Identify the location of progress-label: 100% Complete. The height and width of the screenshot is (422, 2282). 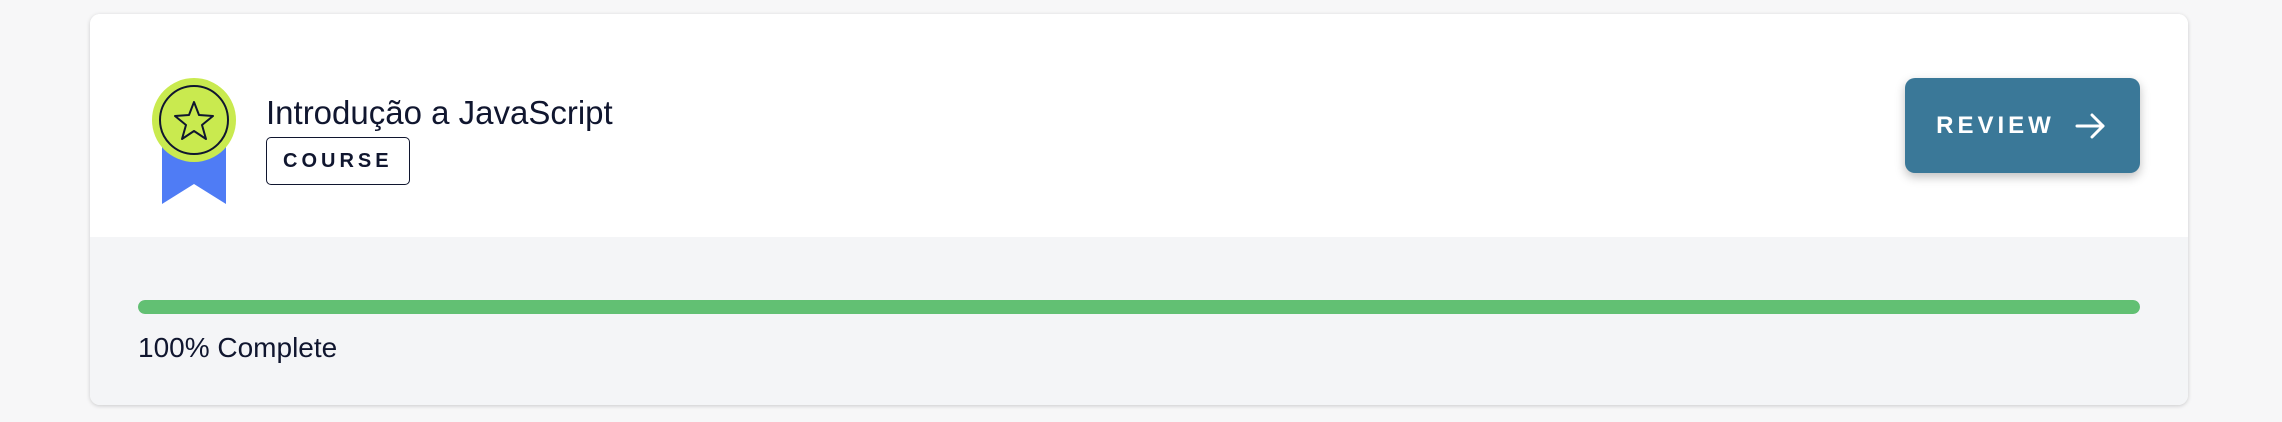
(238, 347).